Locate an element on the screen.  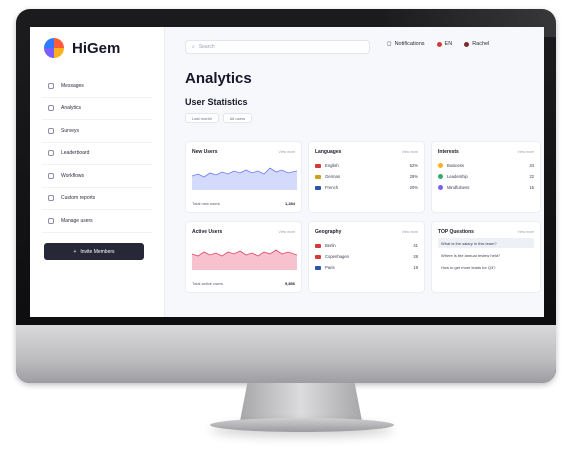
top-actions: ◻ Notifications EN Rachel is located at coordinates (438, 44).